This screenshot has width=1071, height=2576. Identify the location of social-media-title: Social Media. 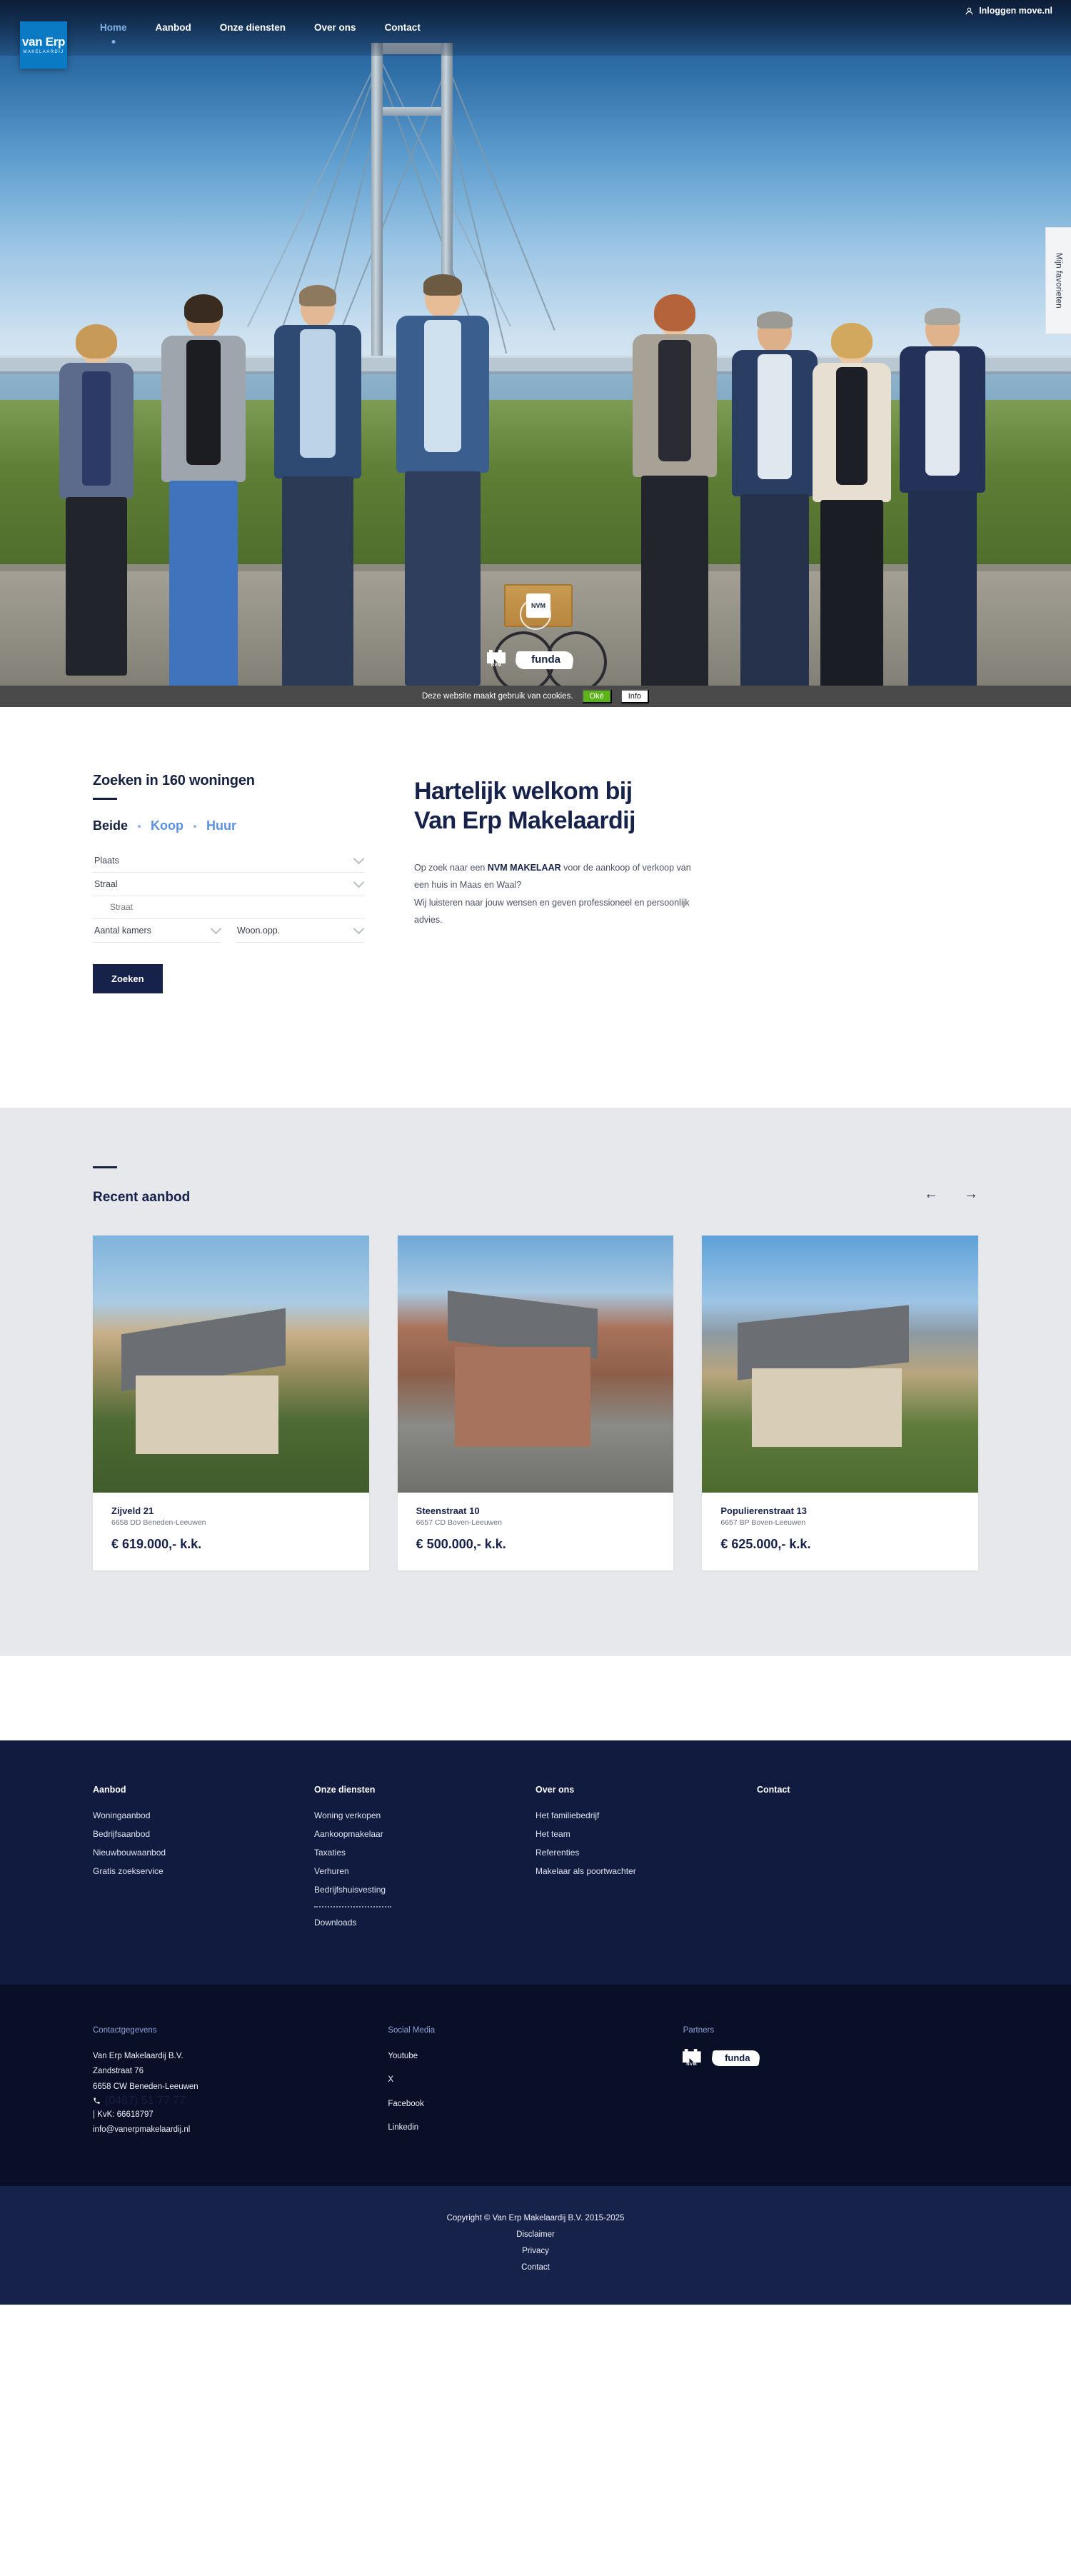
(412, 2030).